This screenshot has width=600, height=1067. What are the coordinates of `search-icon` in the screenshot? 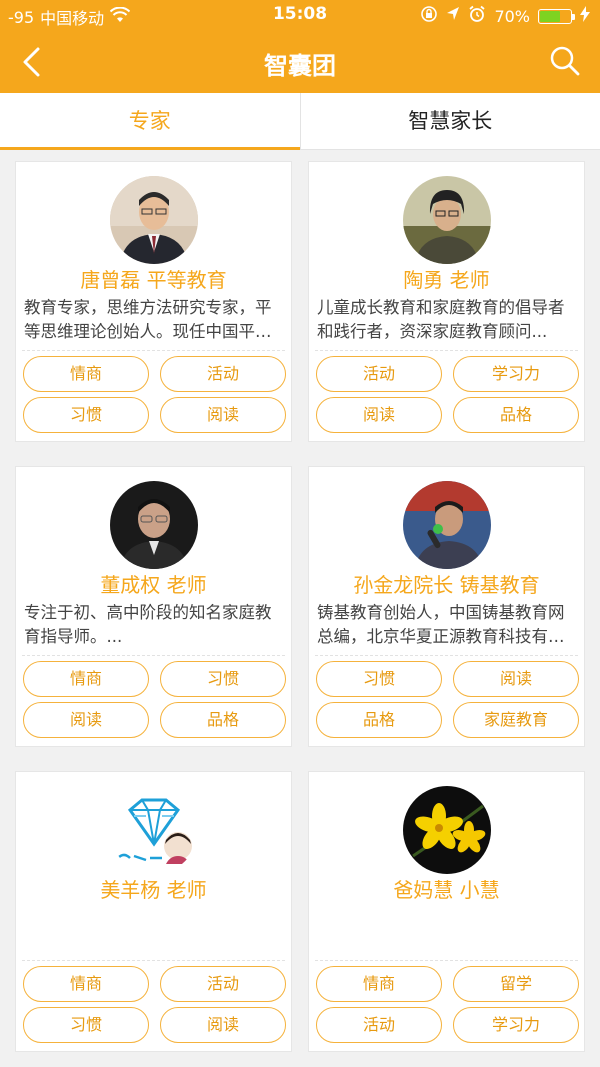 It's located at (565, 61).